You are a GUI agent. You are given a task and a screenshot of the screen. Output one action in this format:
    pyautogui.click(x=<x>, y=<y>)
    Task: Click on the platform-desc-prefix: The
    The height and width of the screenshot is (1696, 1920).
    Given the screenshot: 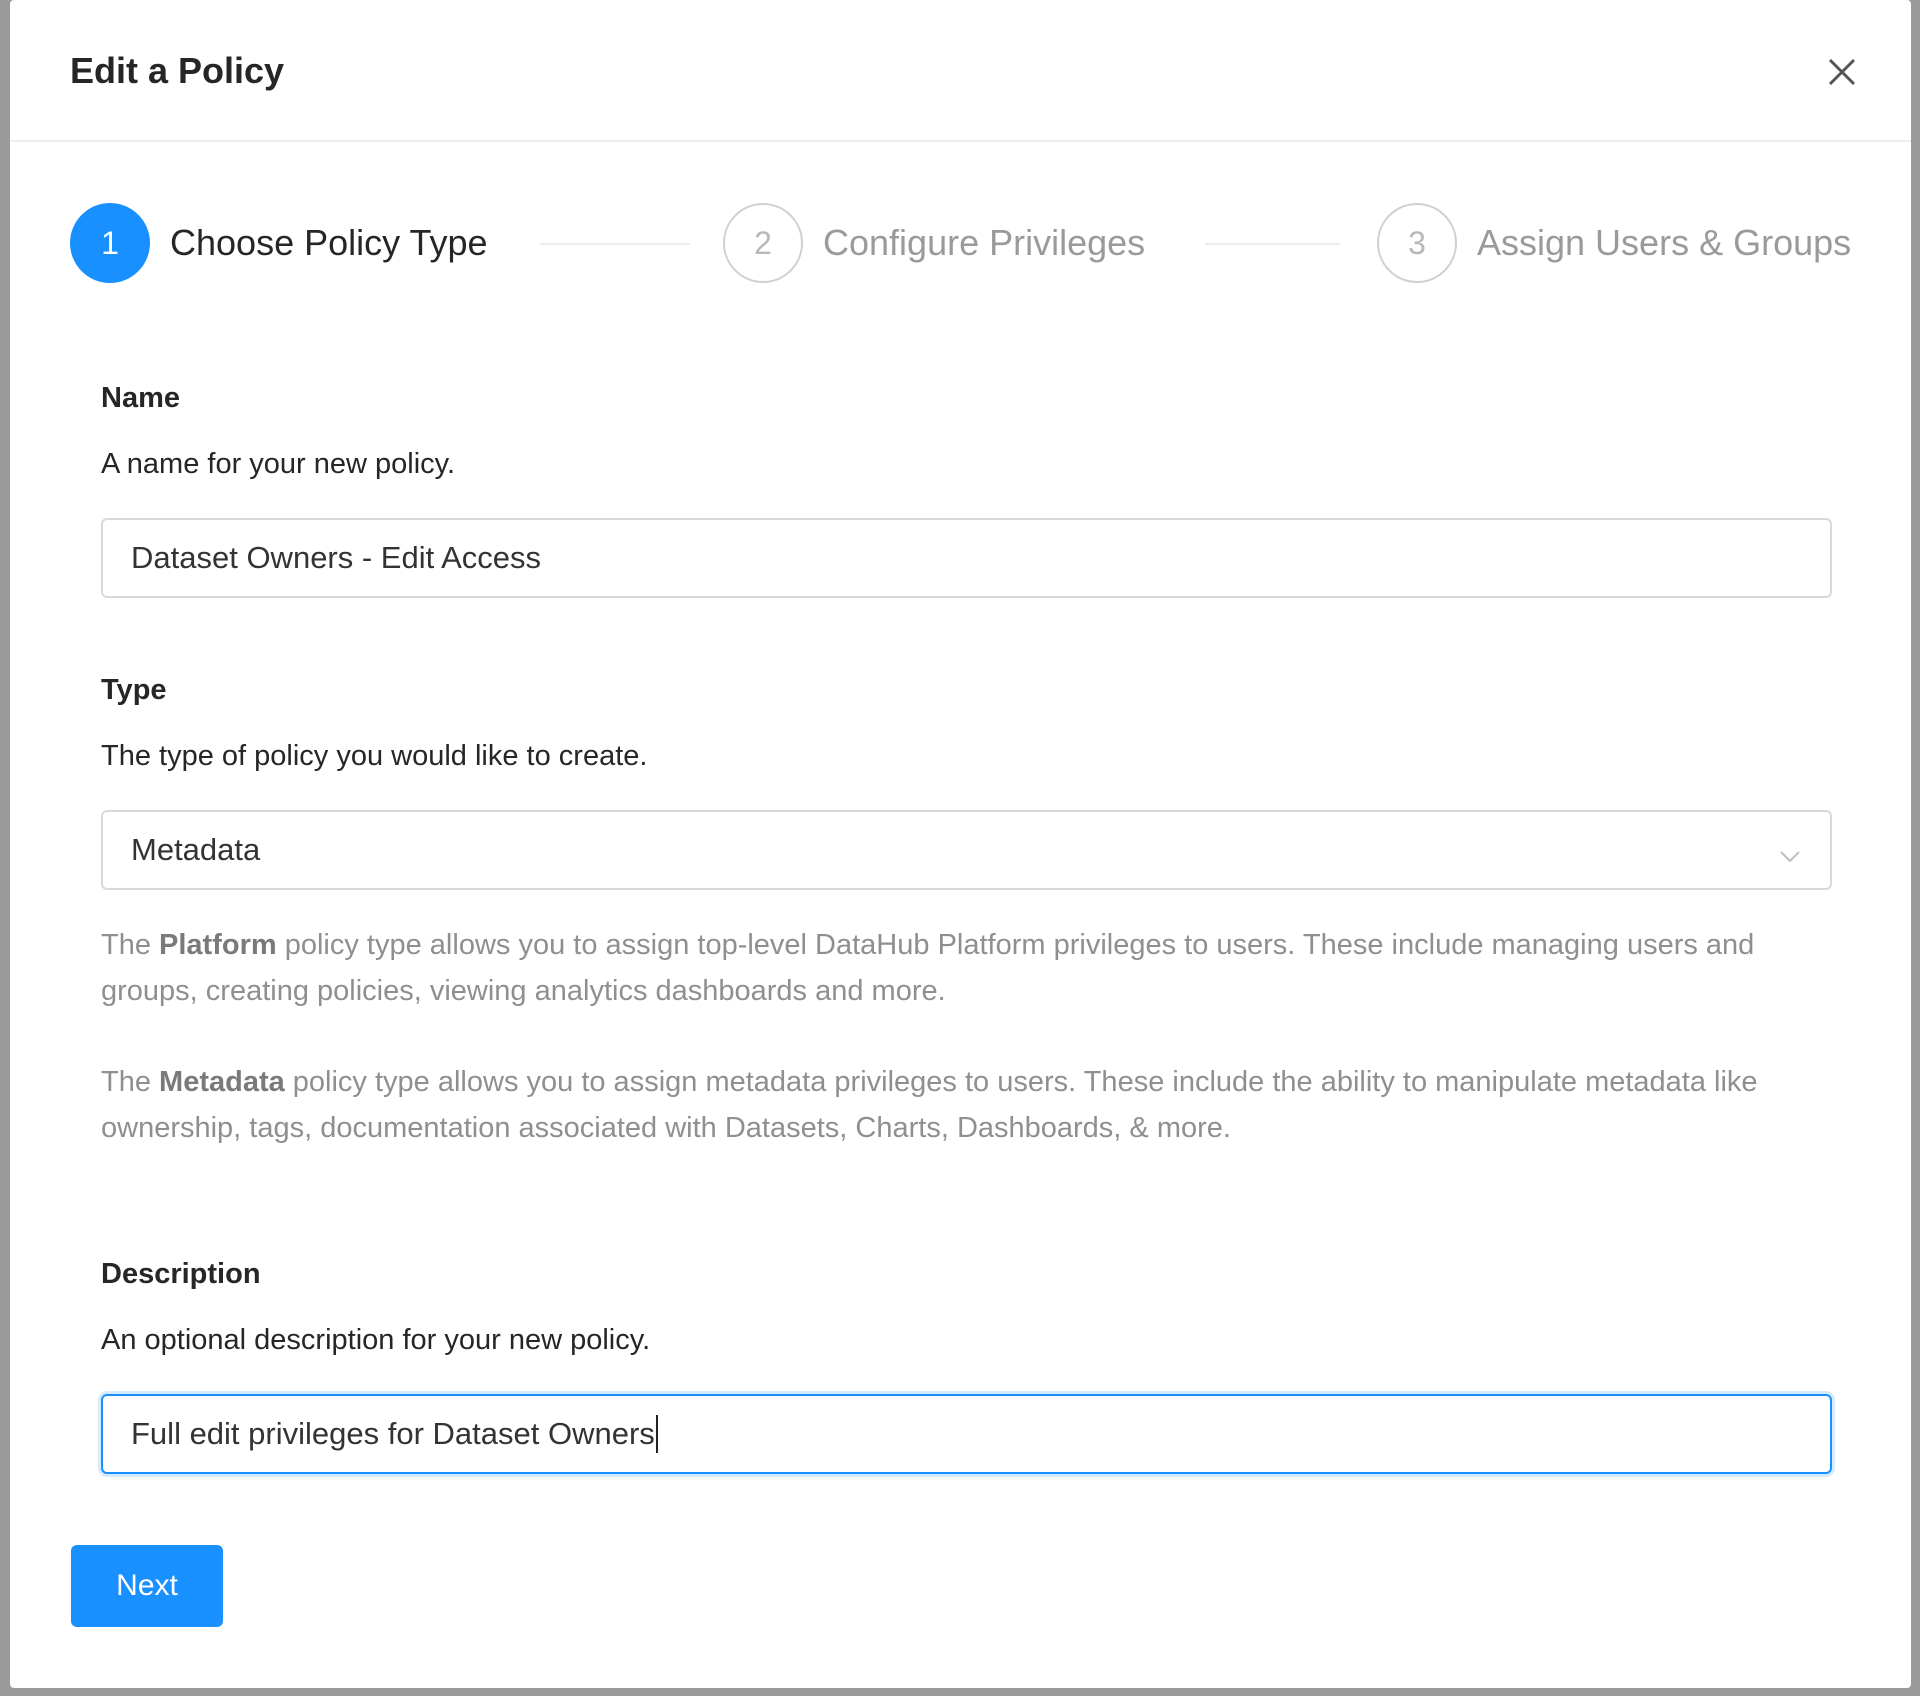 What is the action you would take?
    pyautogui.click(x=130, y=945)
    